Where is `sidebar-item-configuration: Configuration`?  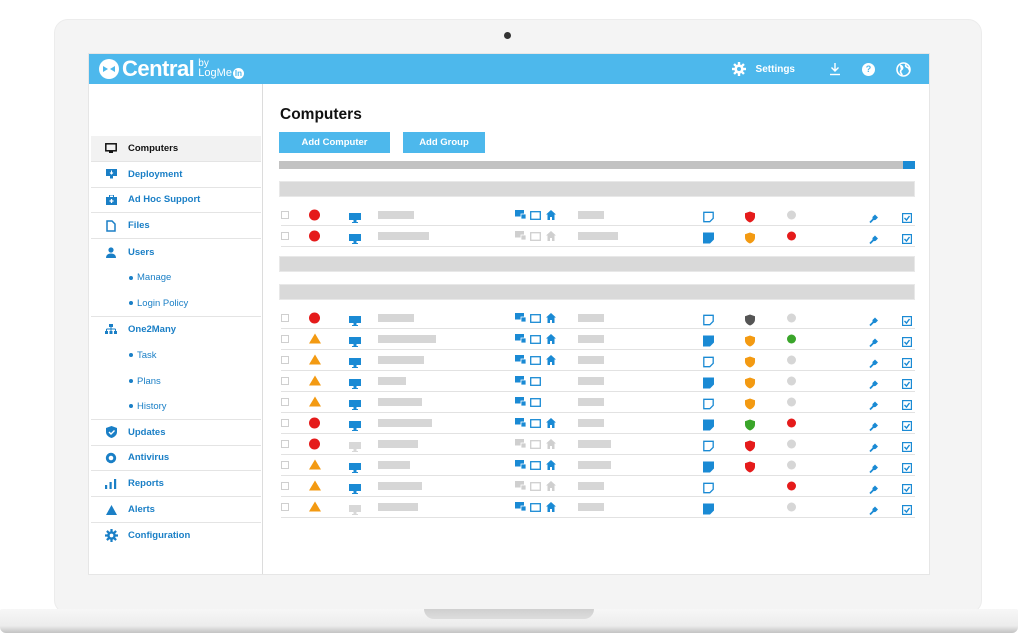 sidebar-item-configuration: Configuration is located at coordinates (176, 536).